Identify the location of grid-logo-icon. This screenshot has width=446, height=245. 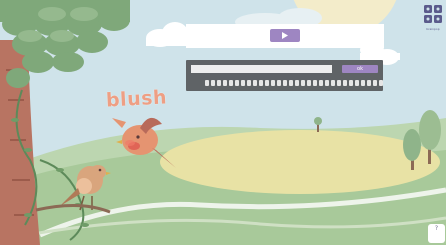
(433, 14).